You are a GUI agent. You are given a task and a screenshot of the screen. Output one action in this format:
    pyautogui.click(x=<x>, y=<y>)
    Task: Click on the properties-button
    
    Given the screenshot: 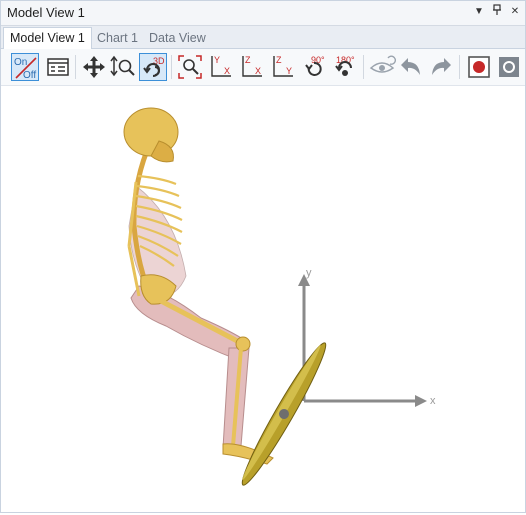 What is the action you would take?
    pyautogui.click(x=58, y=67)
    